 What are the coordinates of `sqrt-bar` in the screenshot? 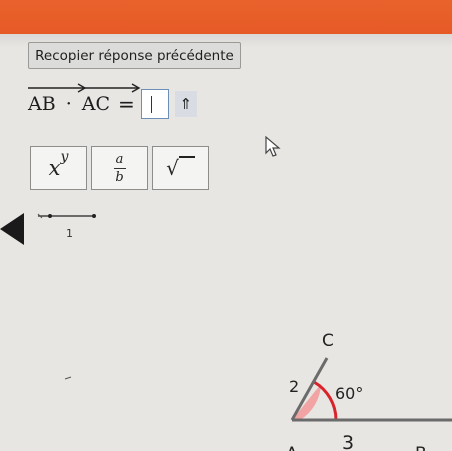 It's located at (186, 157).